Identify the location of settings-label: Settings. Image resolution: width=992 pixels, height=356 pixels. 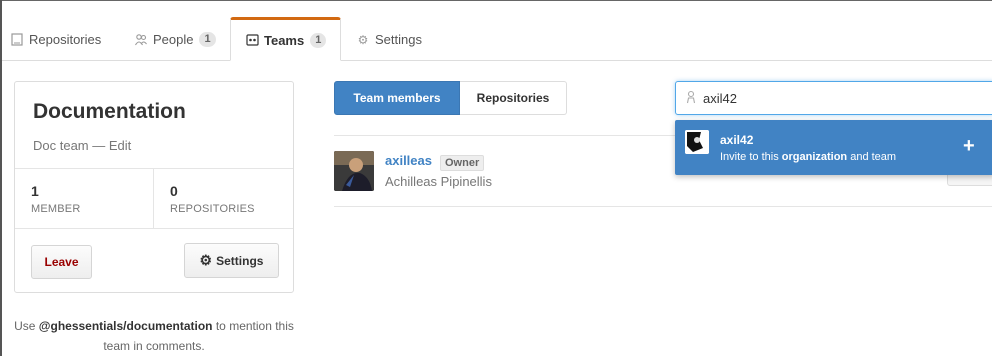
(240, 260).